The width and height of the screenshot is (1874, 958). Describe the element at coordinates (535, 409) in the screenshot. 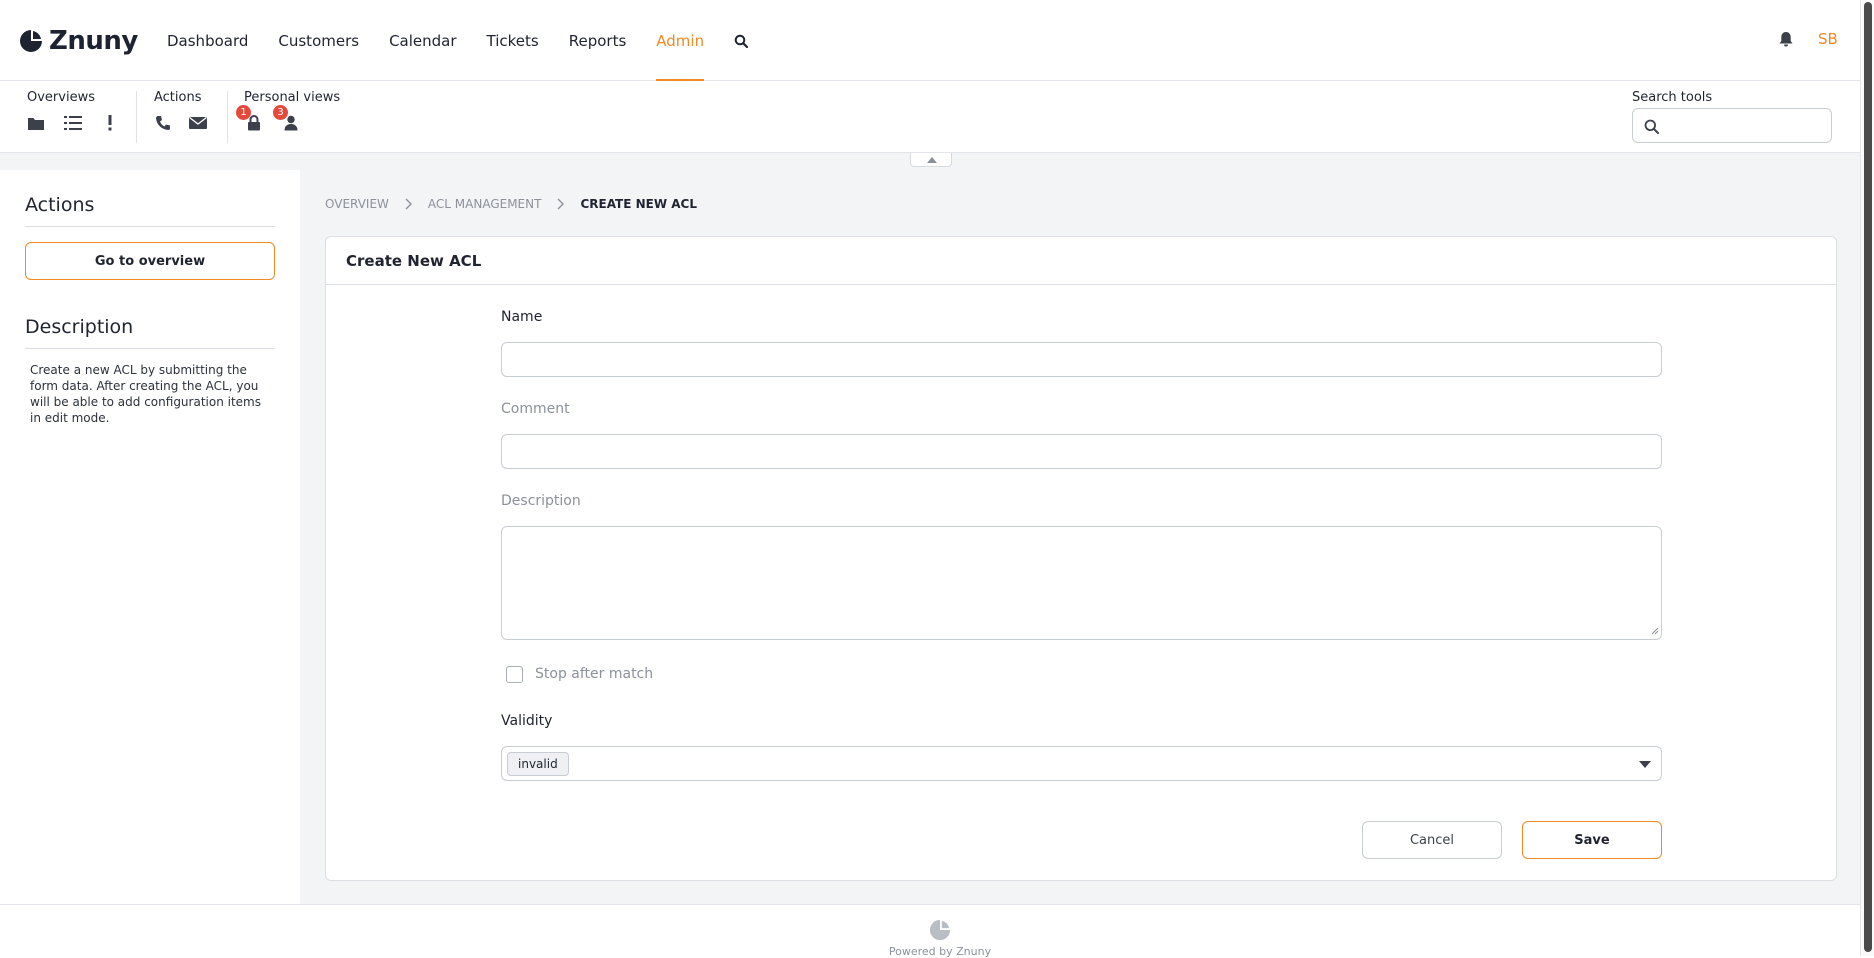

I see `comment-label: Comment` at that location.